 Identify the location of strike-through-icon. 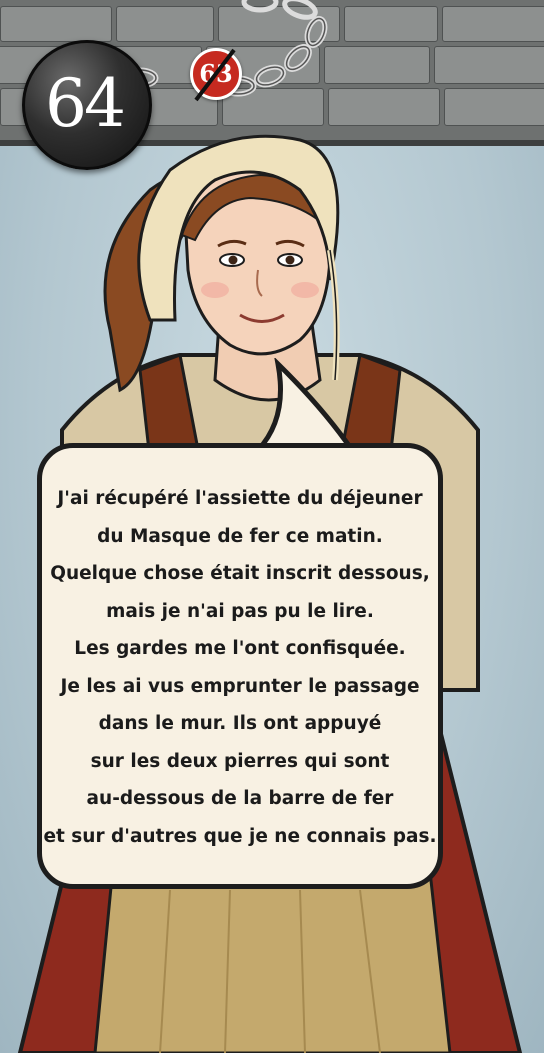
(215, 75).